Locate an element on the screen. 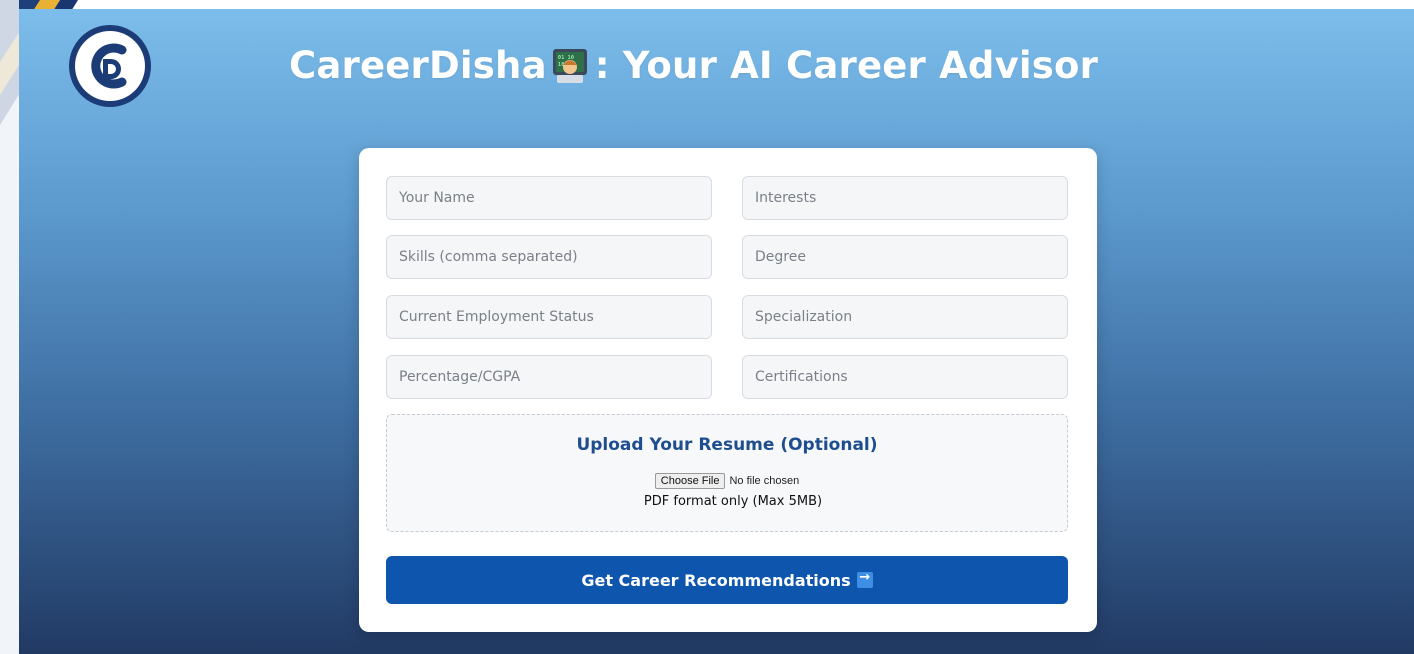  upload-title: Upload Your Resume (Optional) is located at coordinates (727, 445).